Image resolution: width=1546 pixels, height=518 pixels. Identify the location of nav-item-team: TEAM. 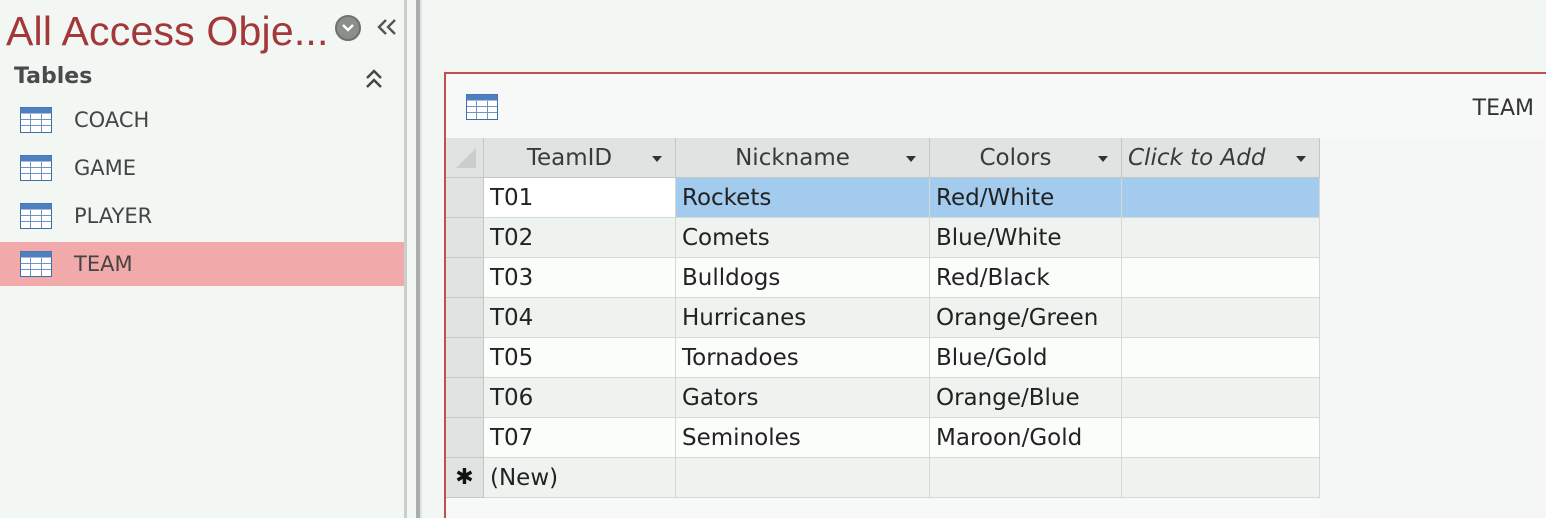
(202, 264).